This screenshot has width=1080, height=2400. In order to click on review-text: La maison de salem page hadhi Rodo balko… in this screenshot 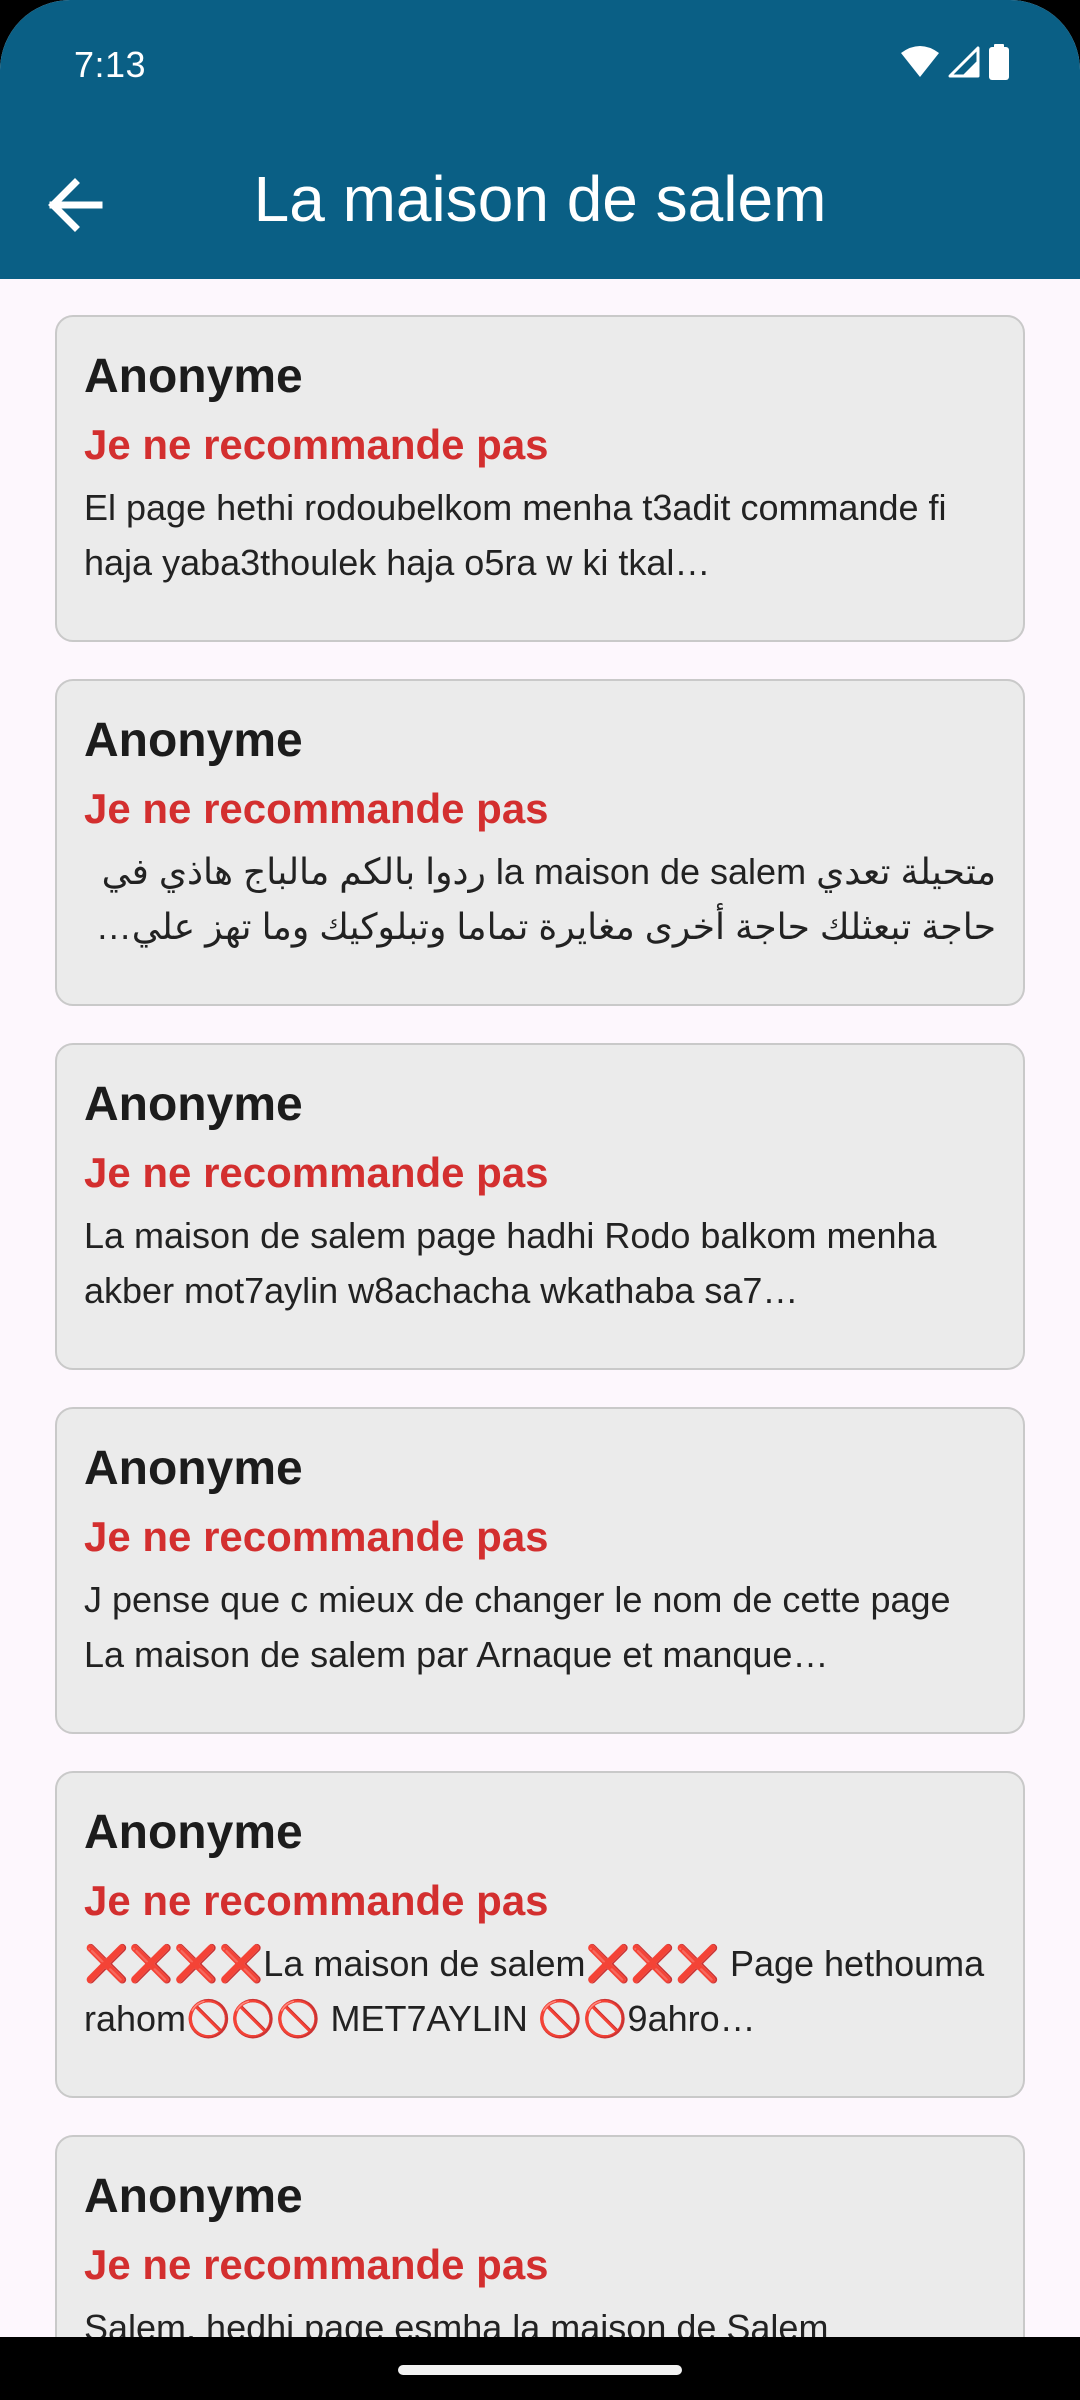, I will do `click(510, 1263)`.